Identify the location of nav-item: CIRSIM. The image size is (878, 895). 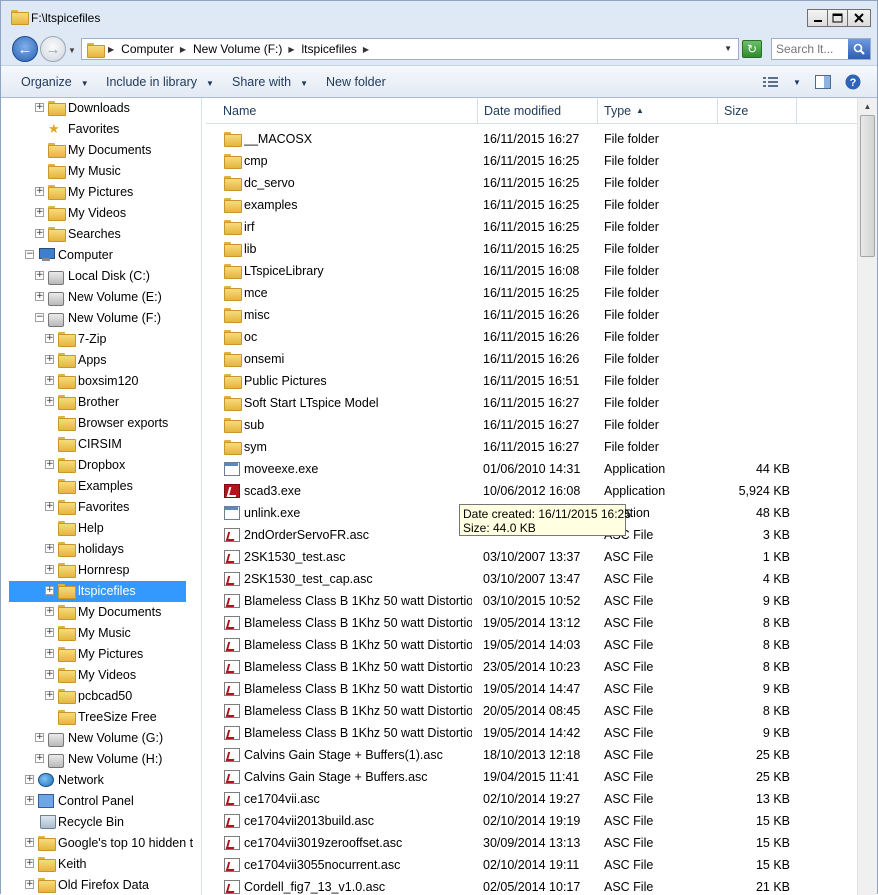
(101, 444).